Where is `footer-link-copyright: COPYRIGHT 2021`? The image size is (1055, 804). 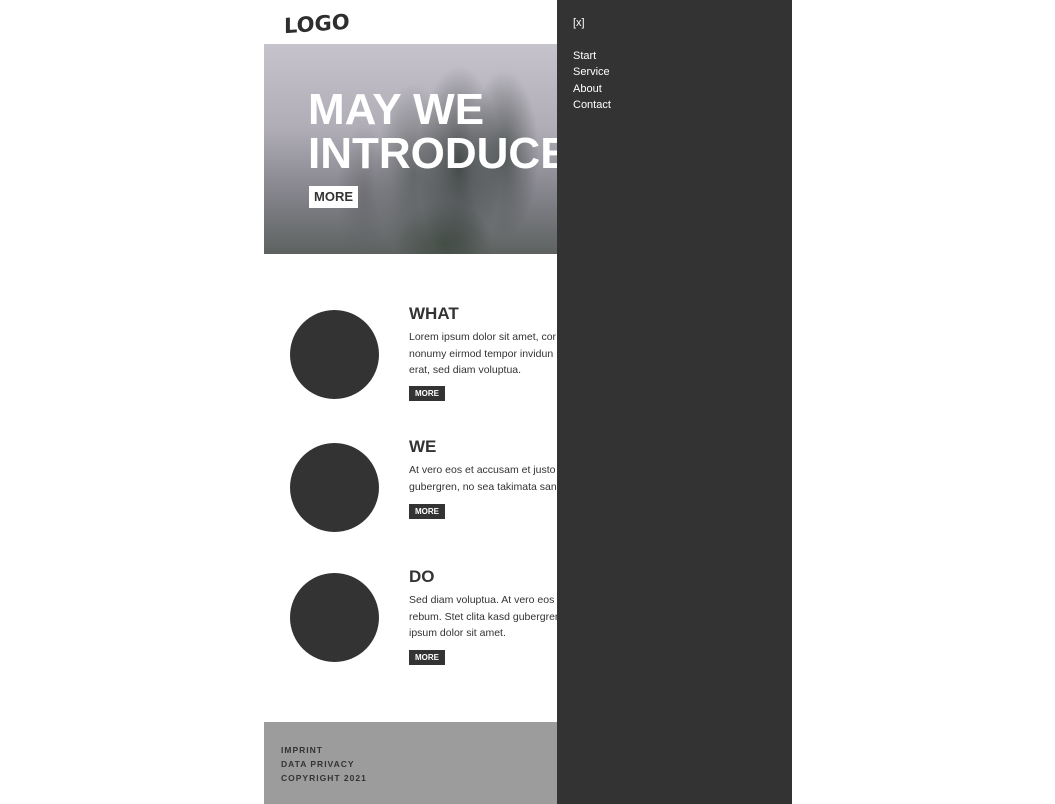
footer-link-copyright: COPYRIGHT 2021 is located at coordinates (324, 778).